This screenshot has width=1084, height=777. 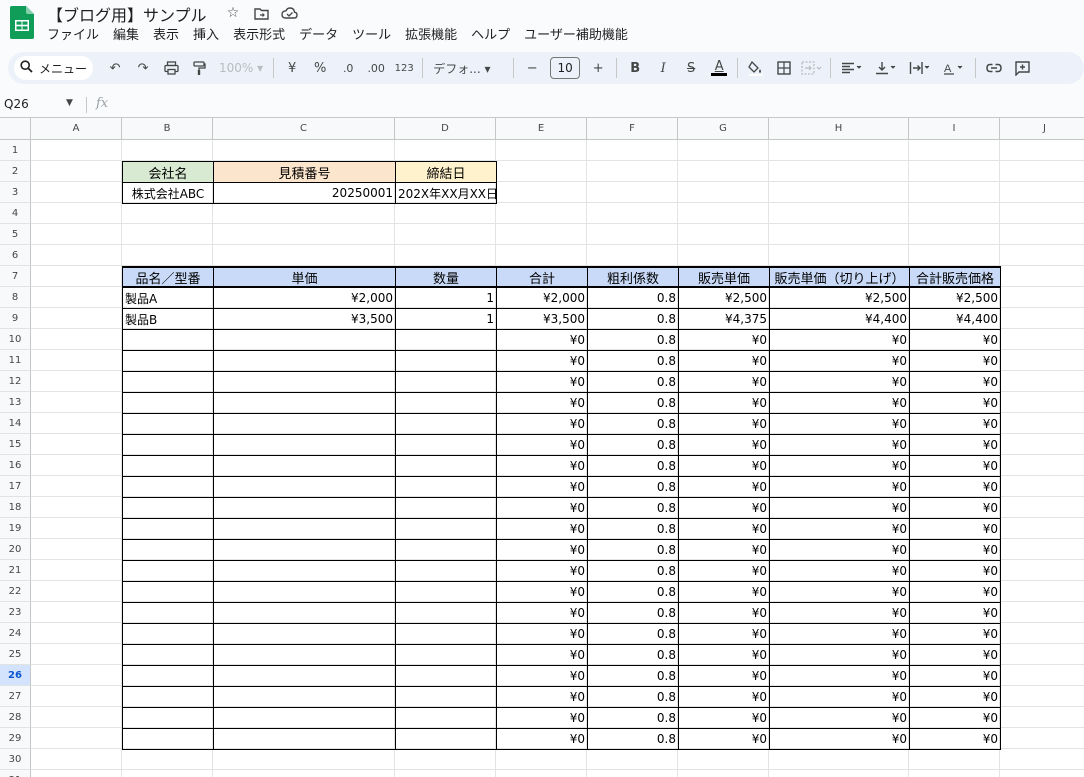 What do you see at coordinates (168, 298) in the screenshot?
I see `table-cell: 製品A` at bounding box center [168, 298].